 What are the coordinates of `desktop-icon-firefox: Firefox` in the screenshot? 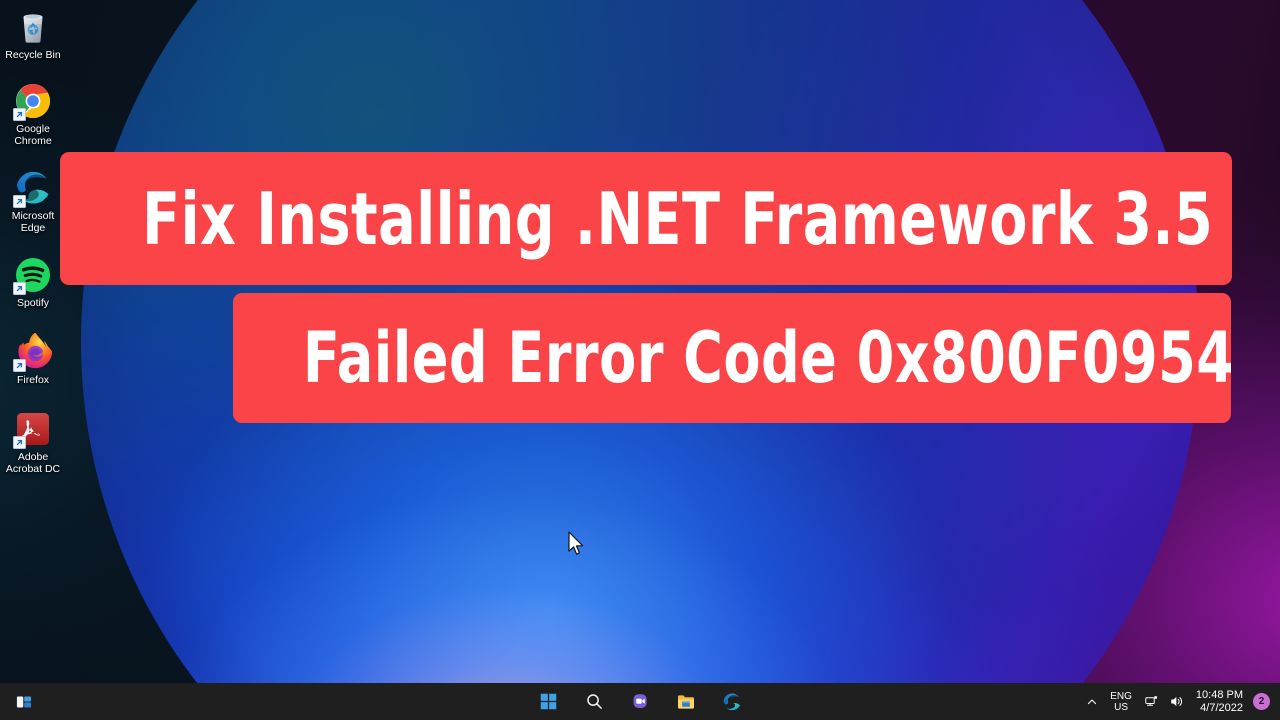 It's located at (33, 347).